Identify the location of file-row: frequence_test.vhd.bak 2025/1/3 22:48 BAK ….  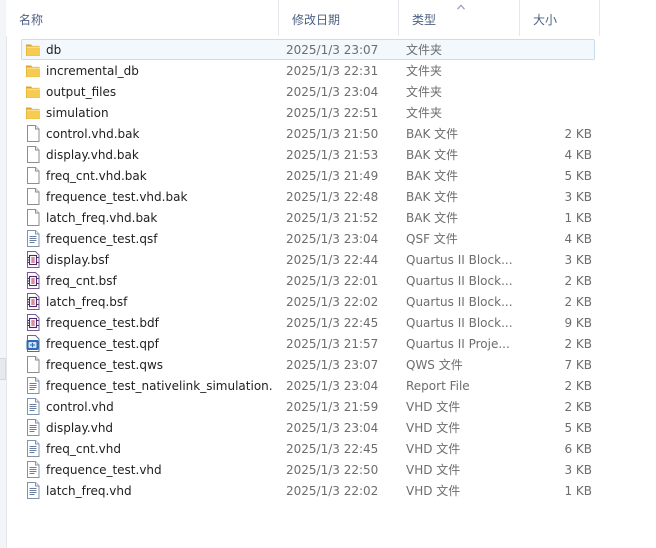
(308, 196).